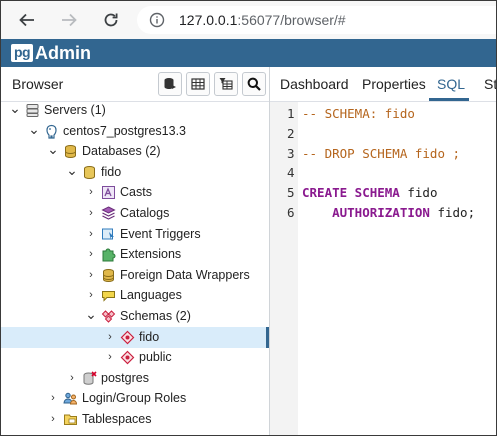  Describe the element at coordinates (70, 419) in the screenshot. I see `tablespaces-icon` at that location.